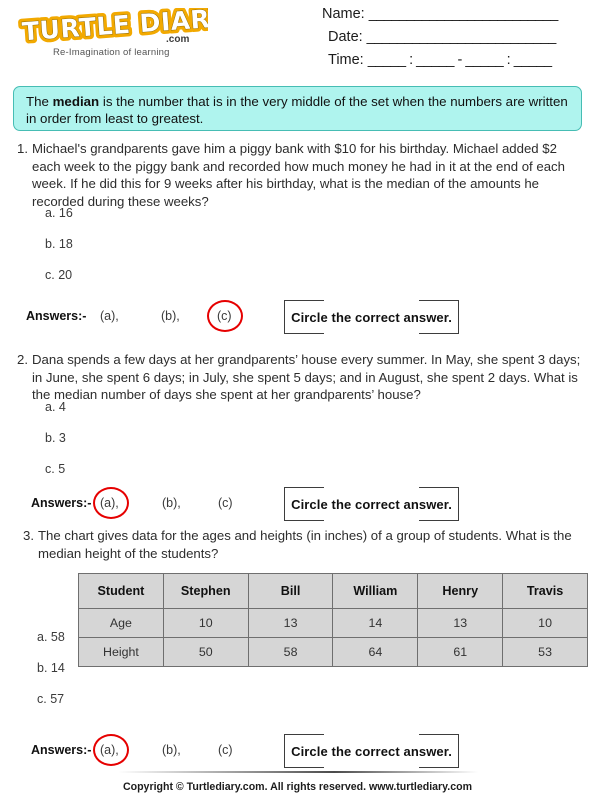 The image size is (595, 800). I want to click on logo-tagline: Re-Imagination of learning, so click(111, 52).